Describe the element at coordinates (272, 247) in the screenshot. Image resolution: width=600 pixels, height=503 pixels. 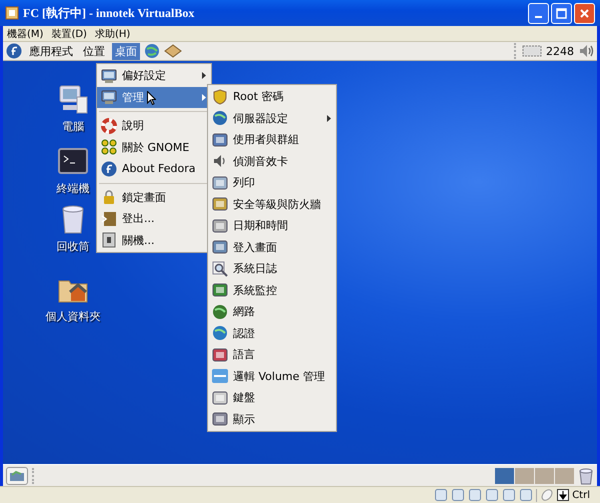
I see `menu-item: 登入畫面` at that location.